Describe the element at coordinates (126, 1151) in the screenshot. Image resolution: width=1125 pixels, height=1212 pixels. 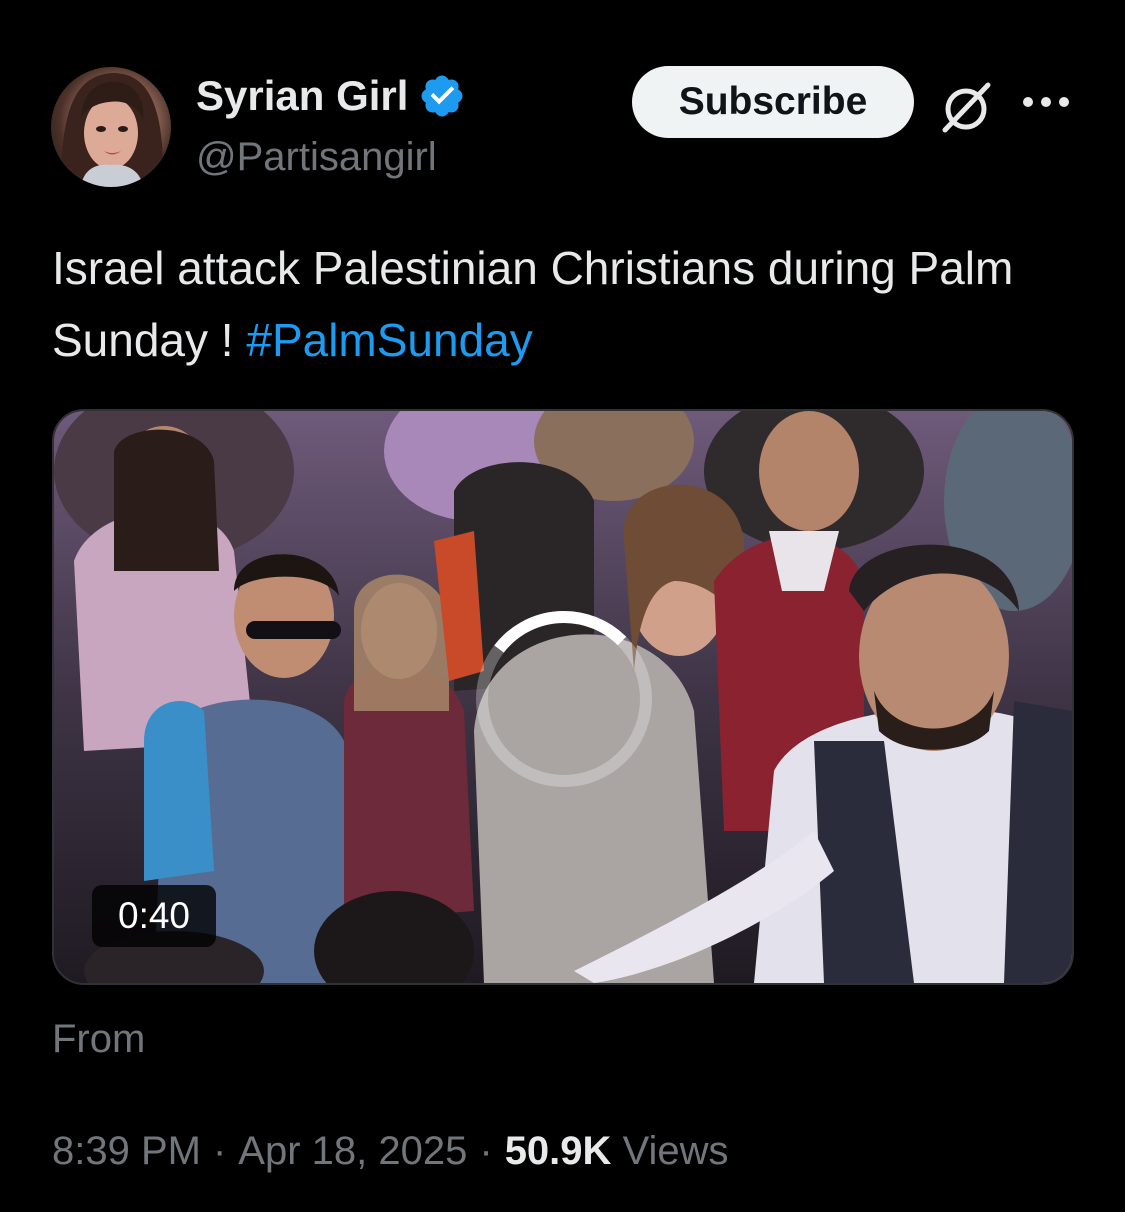
I see `tweet-time: 8:39 PM` at that location.